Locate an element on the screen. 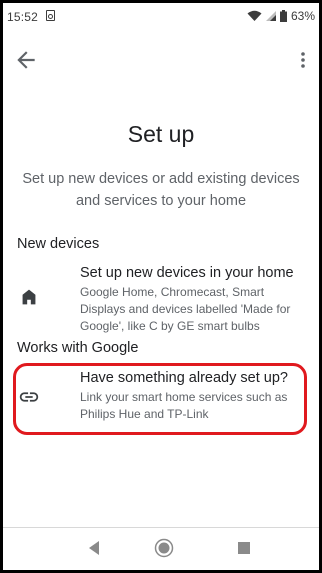  nav-home-button is located at coordinates (164, 550).